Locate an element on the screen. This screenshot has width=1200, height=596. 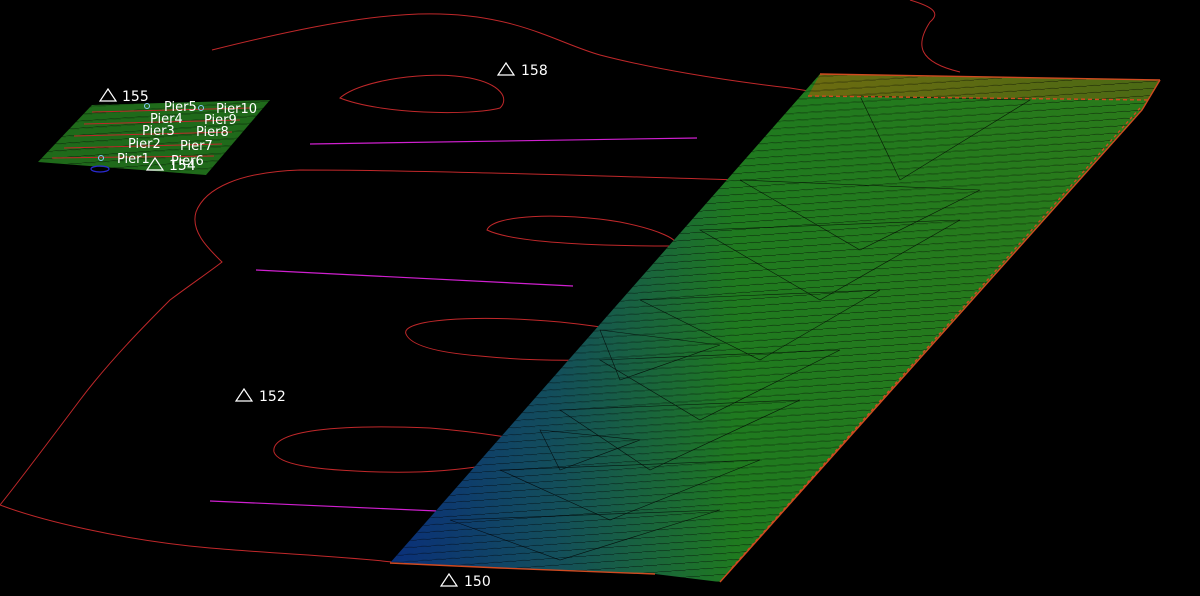
elevation-marker-155: 155 is located at coordinates (123, 96).